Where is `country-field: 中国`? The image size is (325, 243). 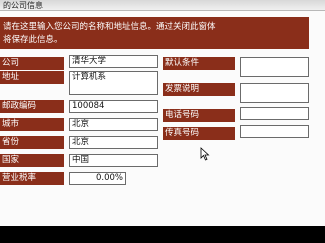 country-field: 中国 is located at coordinates (113, 160).